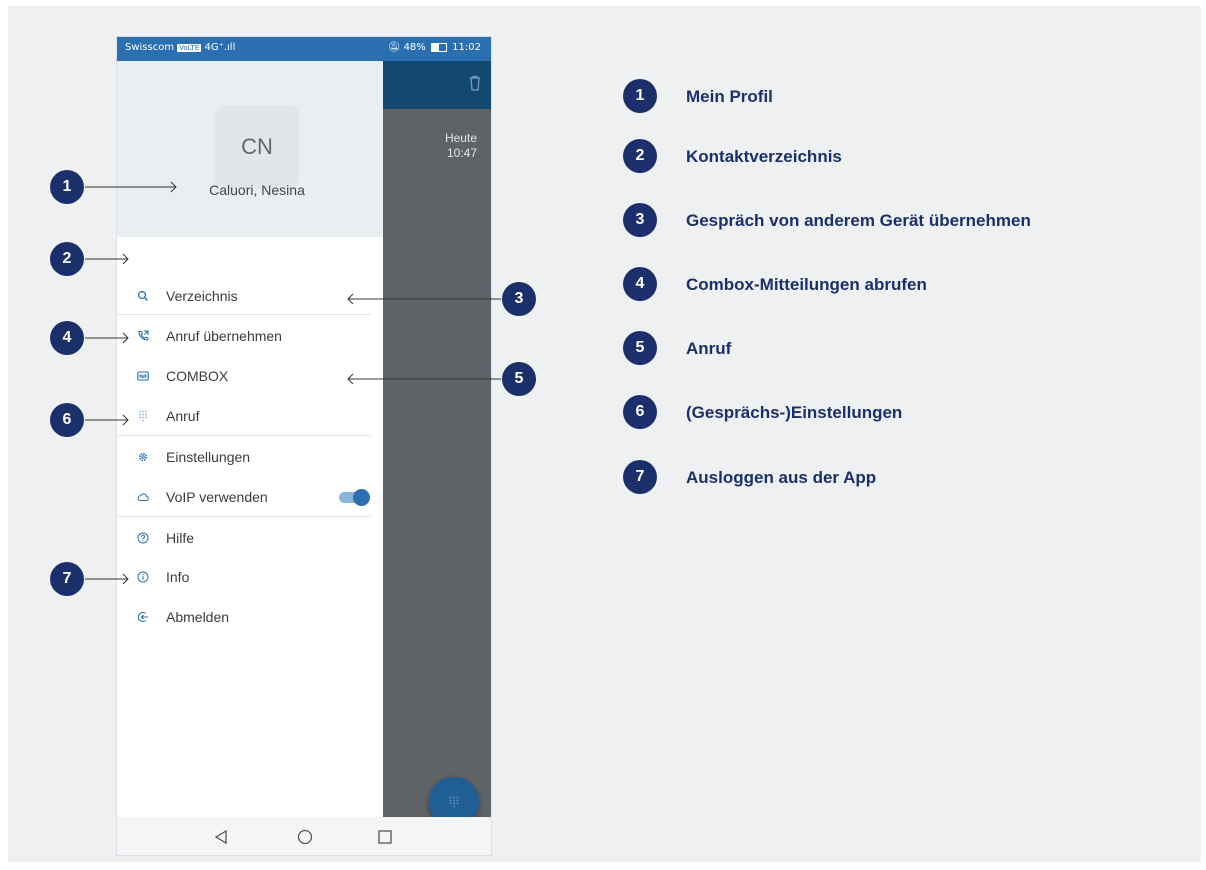  Describe the element at coordinates (640, 412) in the screenshot. I see `legend-number: 6` at that location.